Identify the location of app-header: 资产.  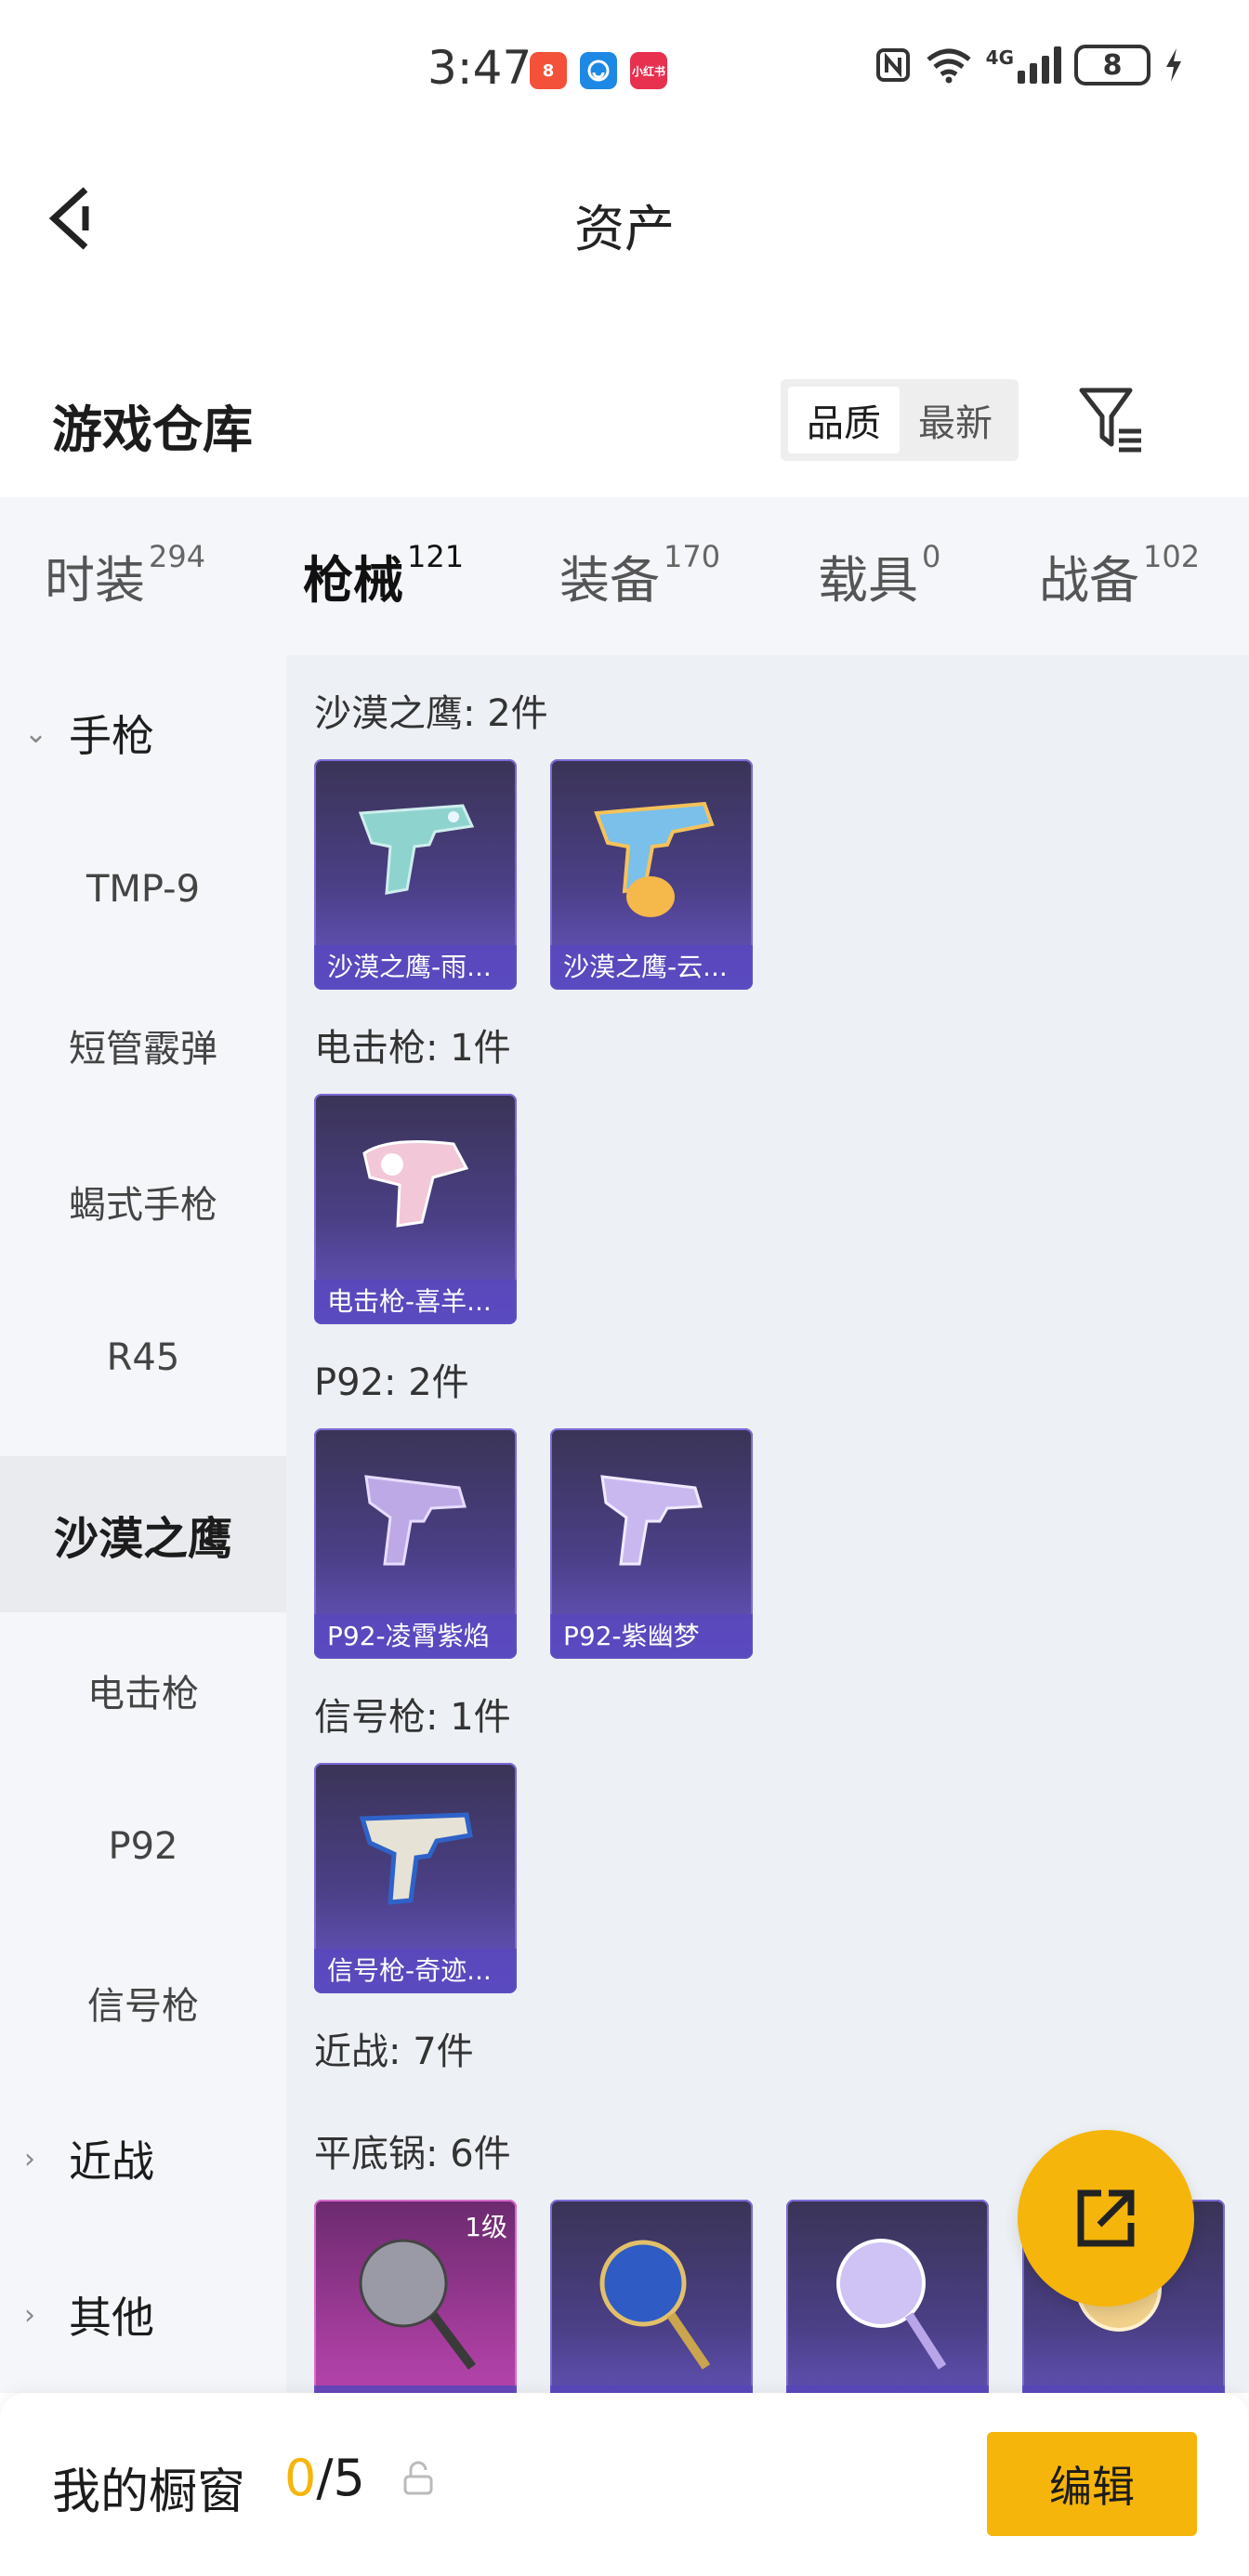
(624, 220).